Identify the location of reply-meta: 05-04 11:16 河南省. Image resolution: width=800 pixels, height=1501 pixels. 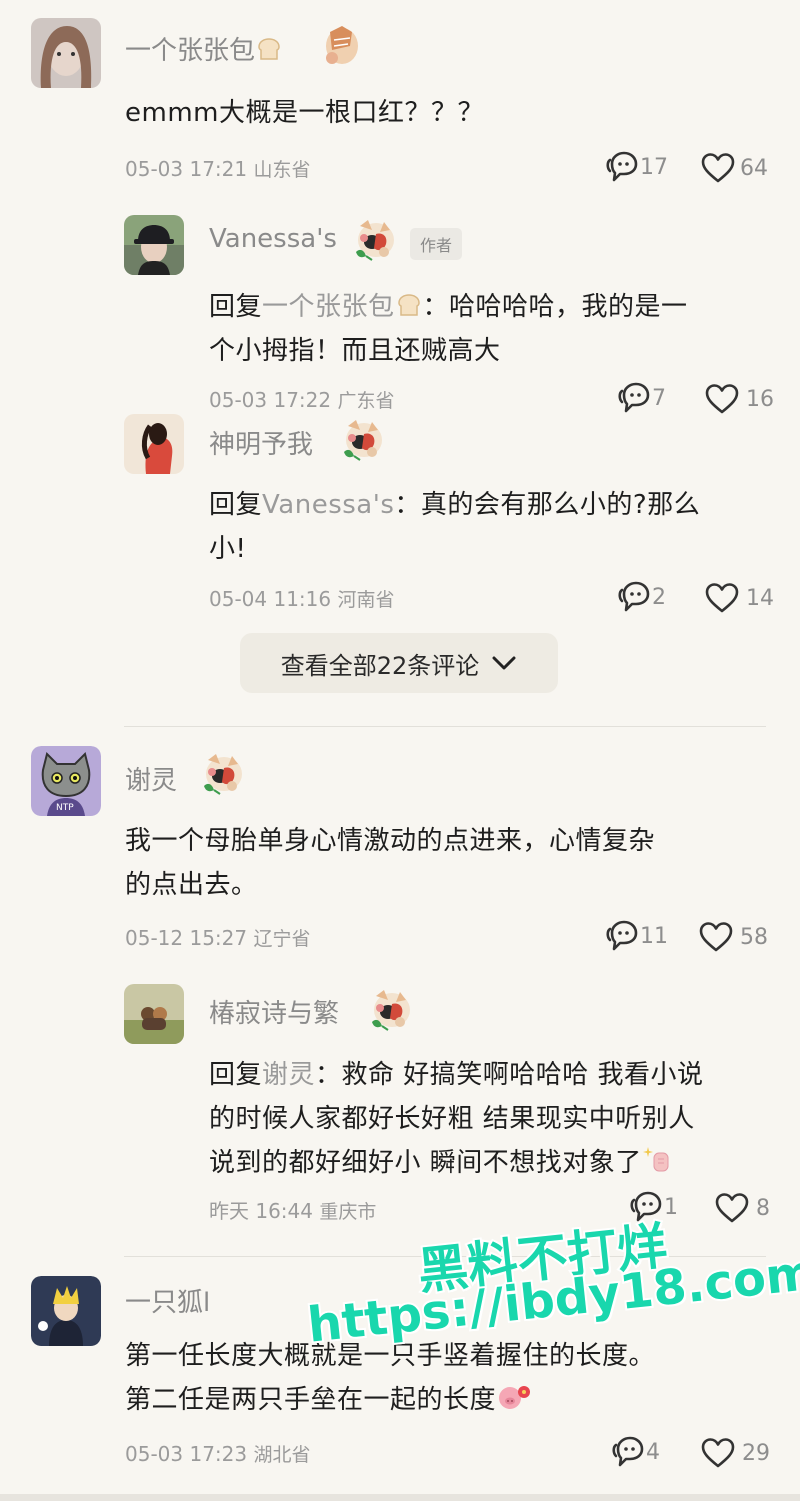
(302, 599).